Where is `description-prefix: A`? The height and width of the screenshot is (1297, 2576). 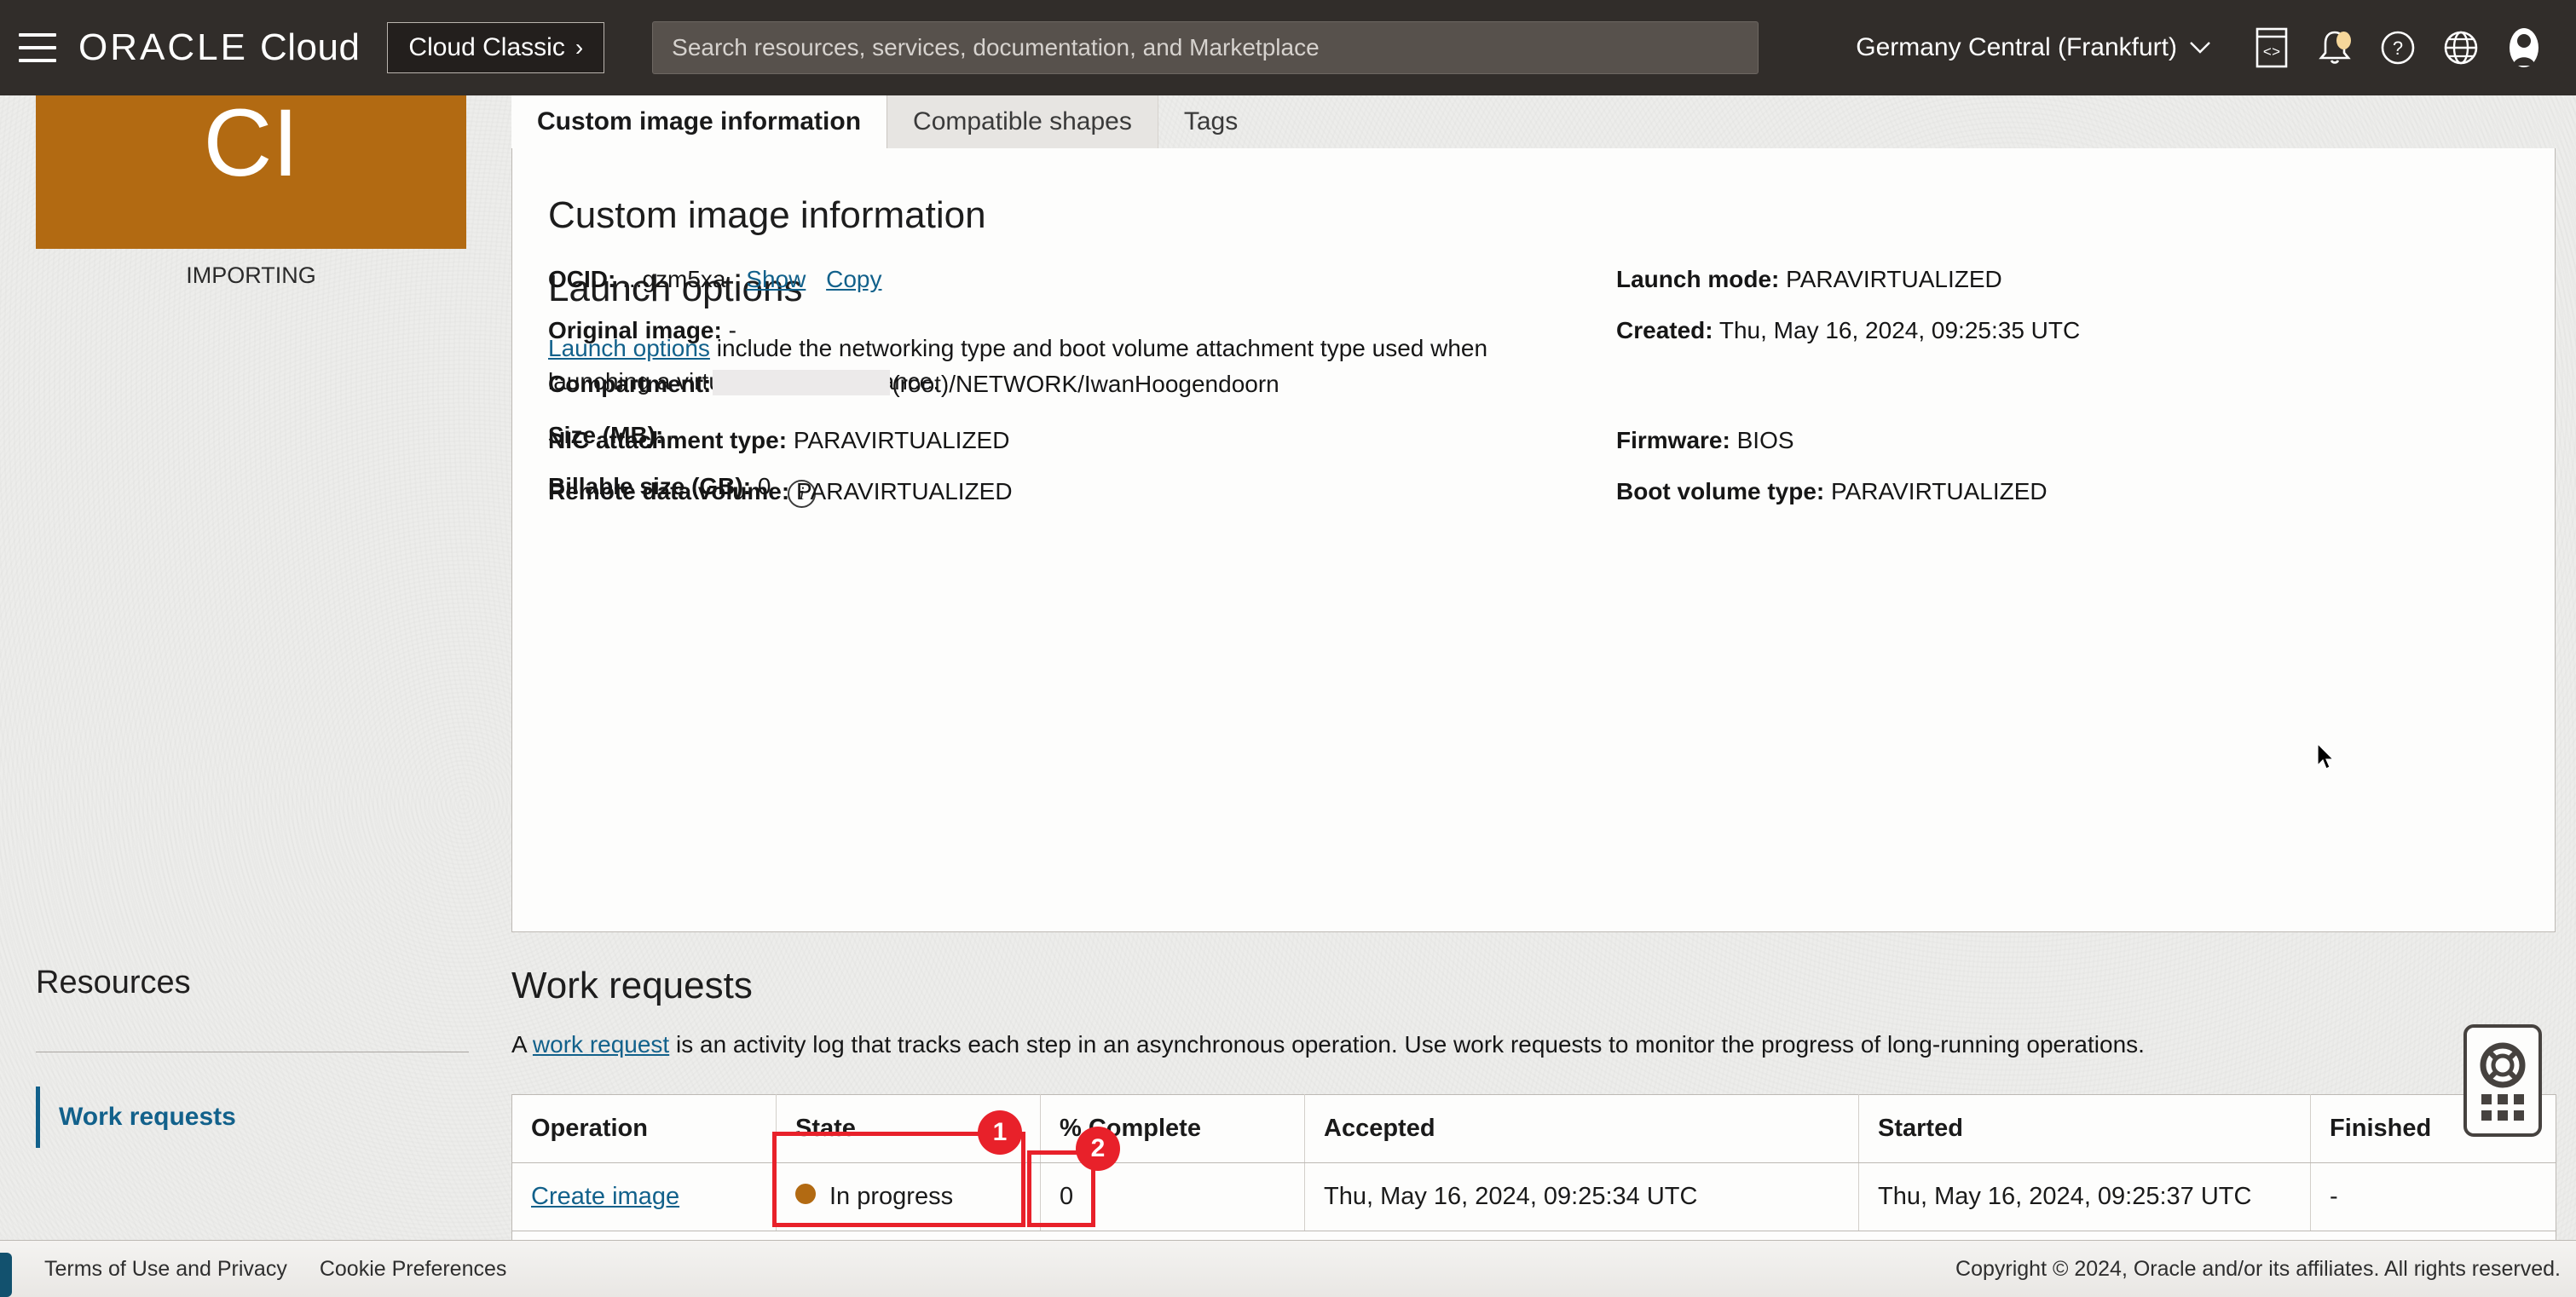 description-prefix: A is located at coordinates (522, 1044).